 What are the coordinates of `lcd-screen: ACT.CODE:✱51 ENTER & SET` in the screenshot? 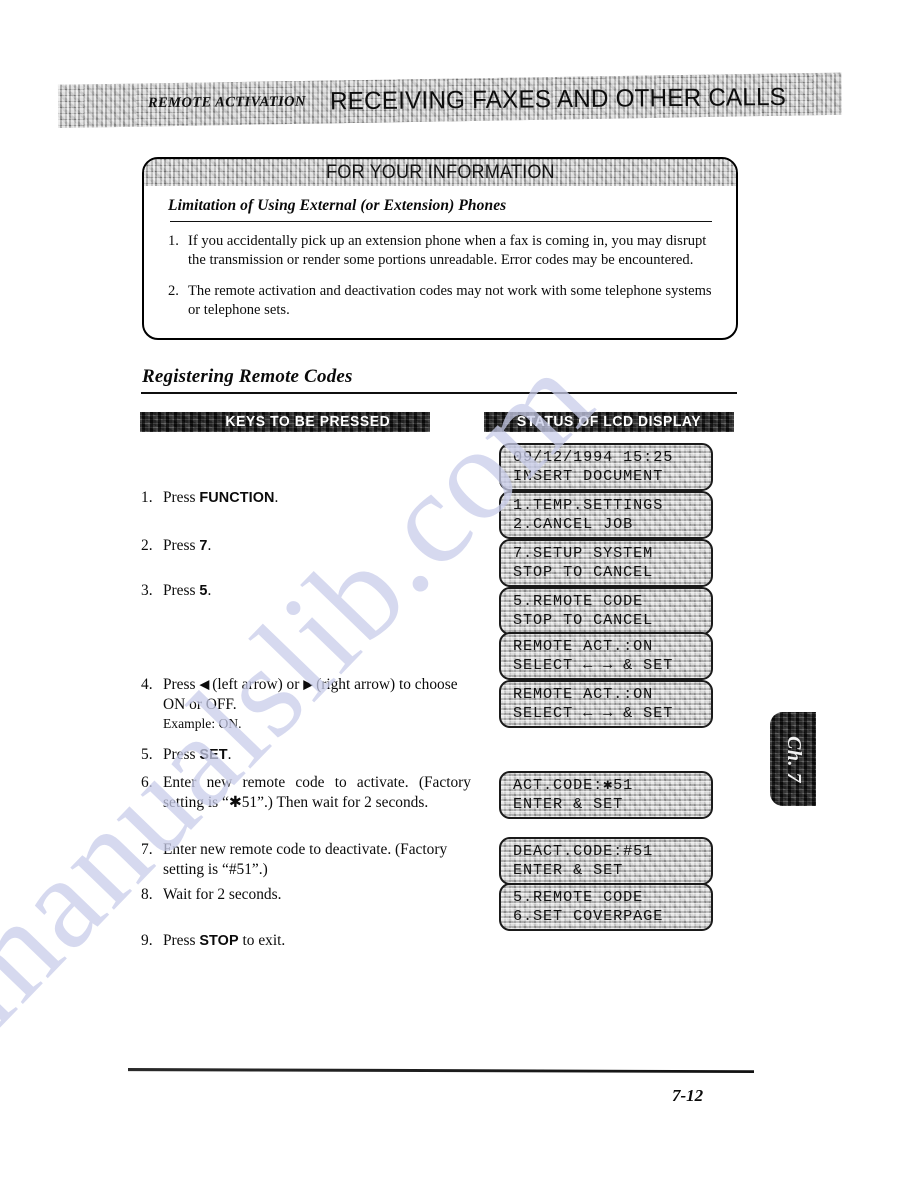 It's located at (606, 795).